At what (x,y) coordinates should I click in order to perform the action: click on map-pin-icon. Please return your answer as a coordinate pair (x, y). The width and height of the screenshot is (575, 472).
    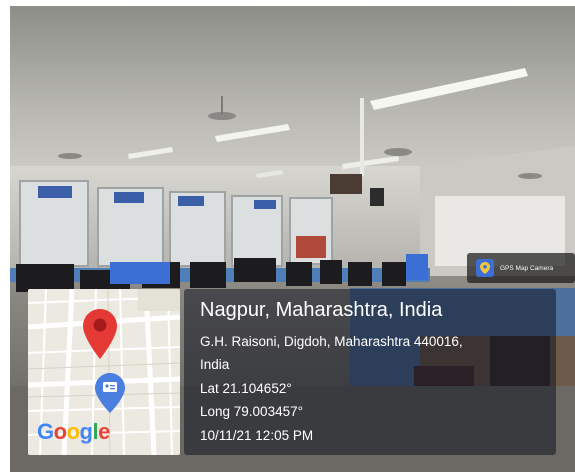
    Looking at the image, I should click on (100, 334).